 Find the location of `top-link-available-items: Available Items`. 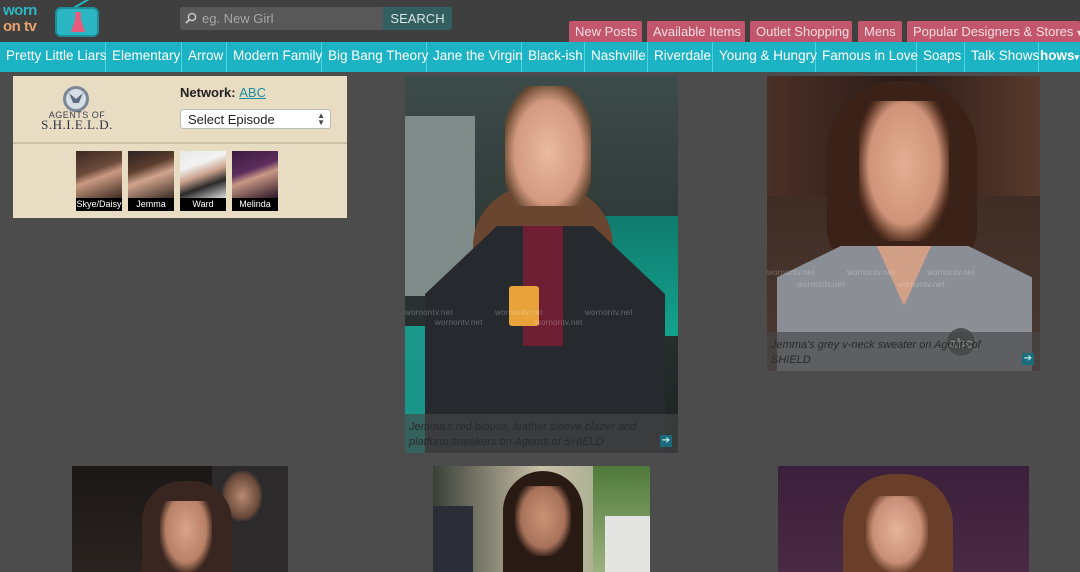

top-link-available-items: Available Items is located at coordinates (696, 31).